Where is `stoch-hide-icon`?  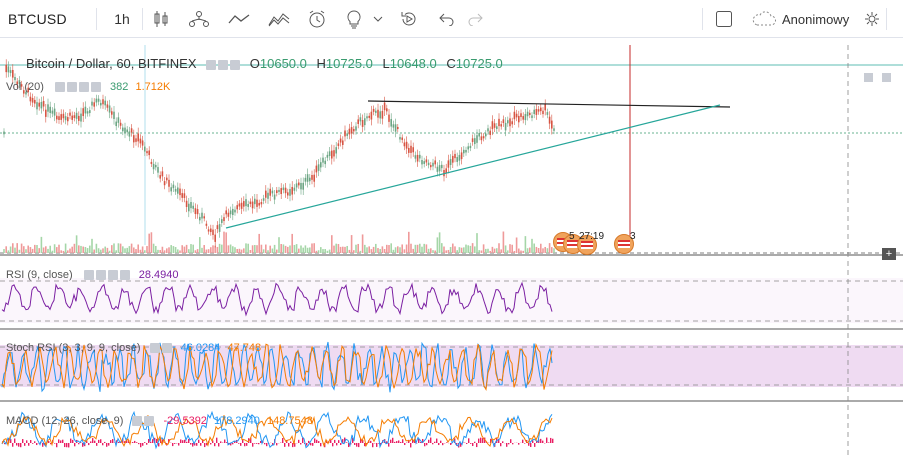
stoch-hide-icon is located at coordinates (166, 348).